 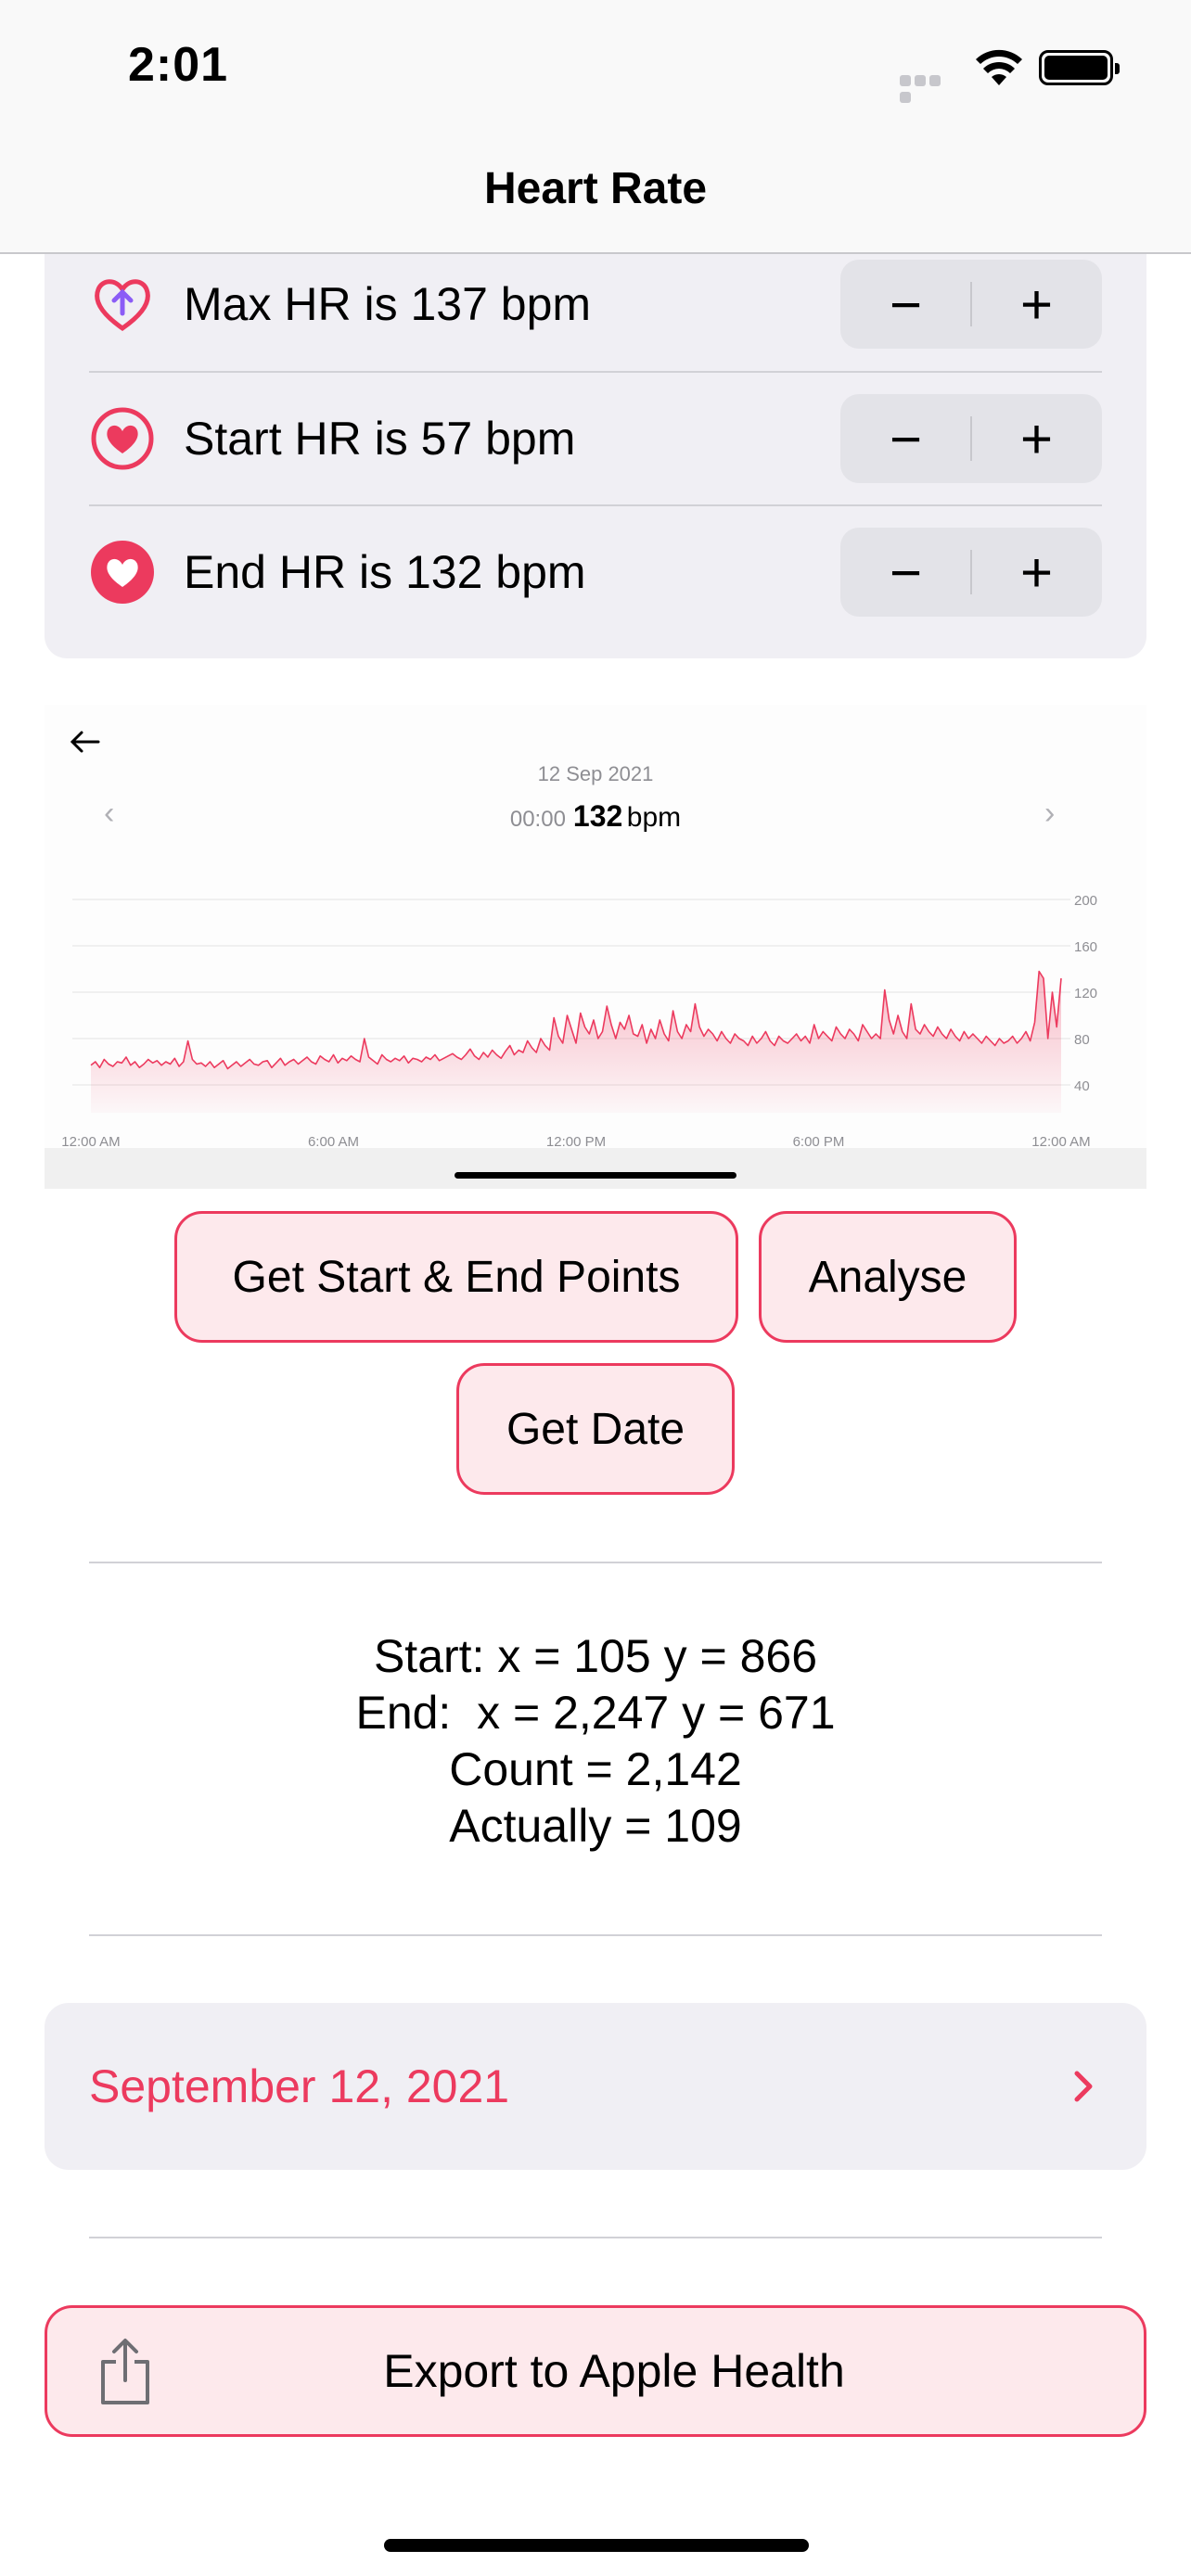 I want to click on end-hr-stepper: − +, so click(x=971, y=572).